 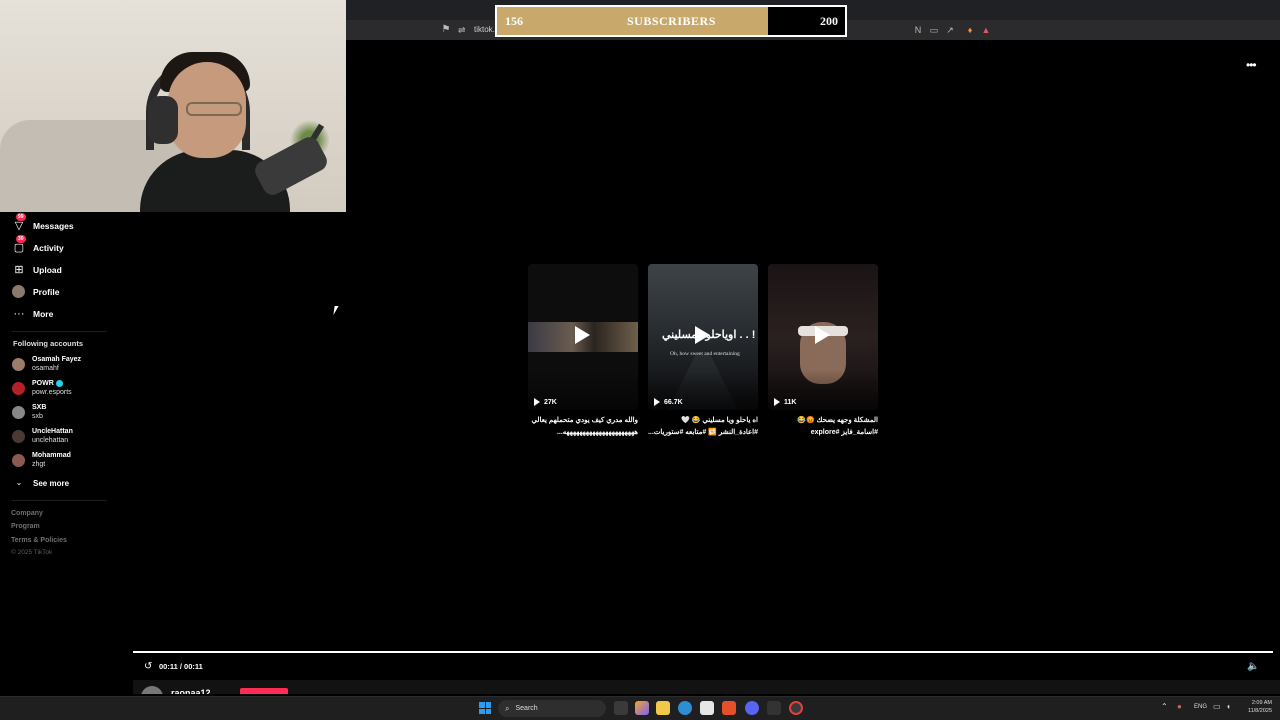 What do you see at coordinates (48, 343) in the screenshot?
I see `following-title: Following accounts` at bounding box center [48, 343].